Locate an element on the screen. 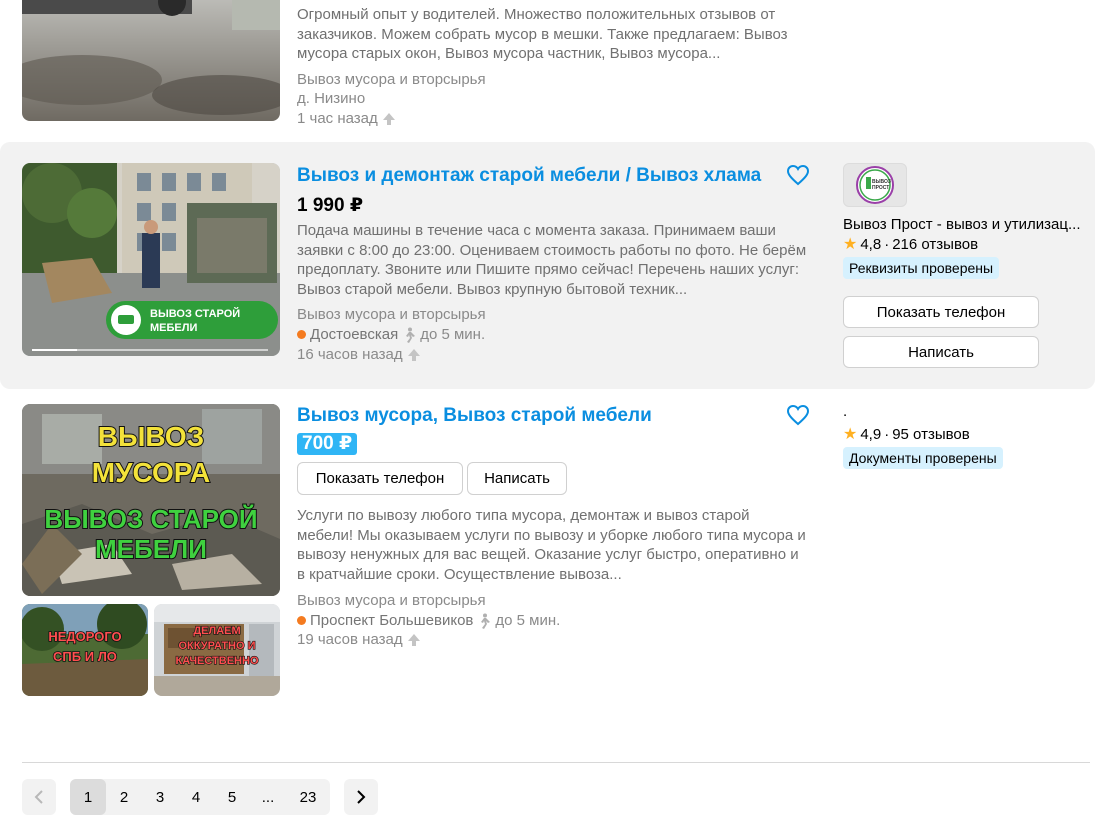 This screenshot has height=830, width=1095. listing-price: 700 ₽ is located at coordinates (327, 444).